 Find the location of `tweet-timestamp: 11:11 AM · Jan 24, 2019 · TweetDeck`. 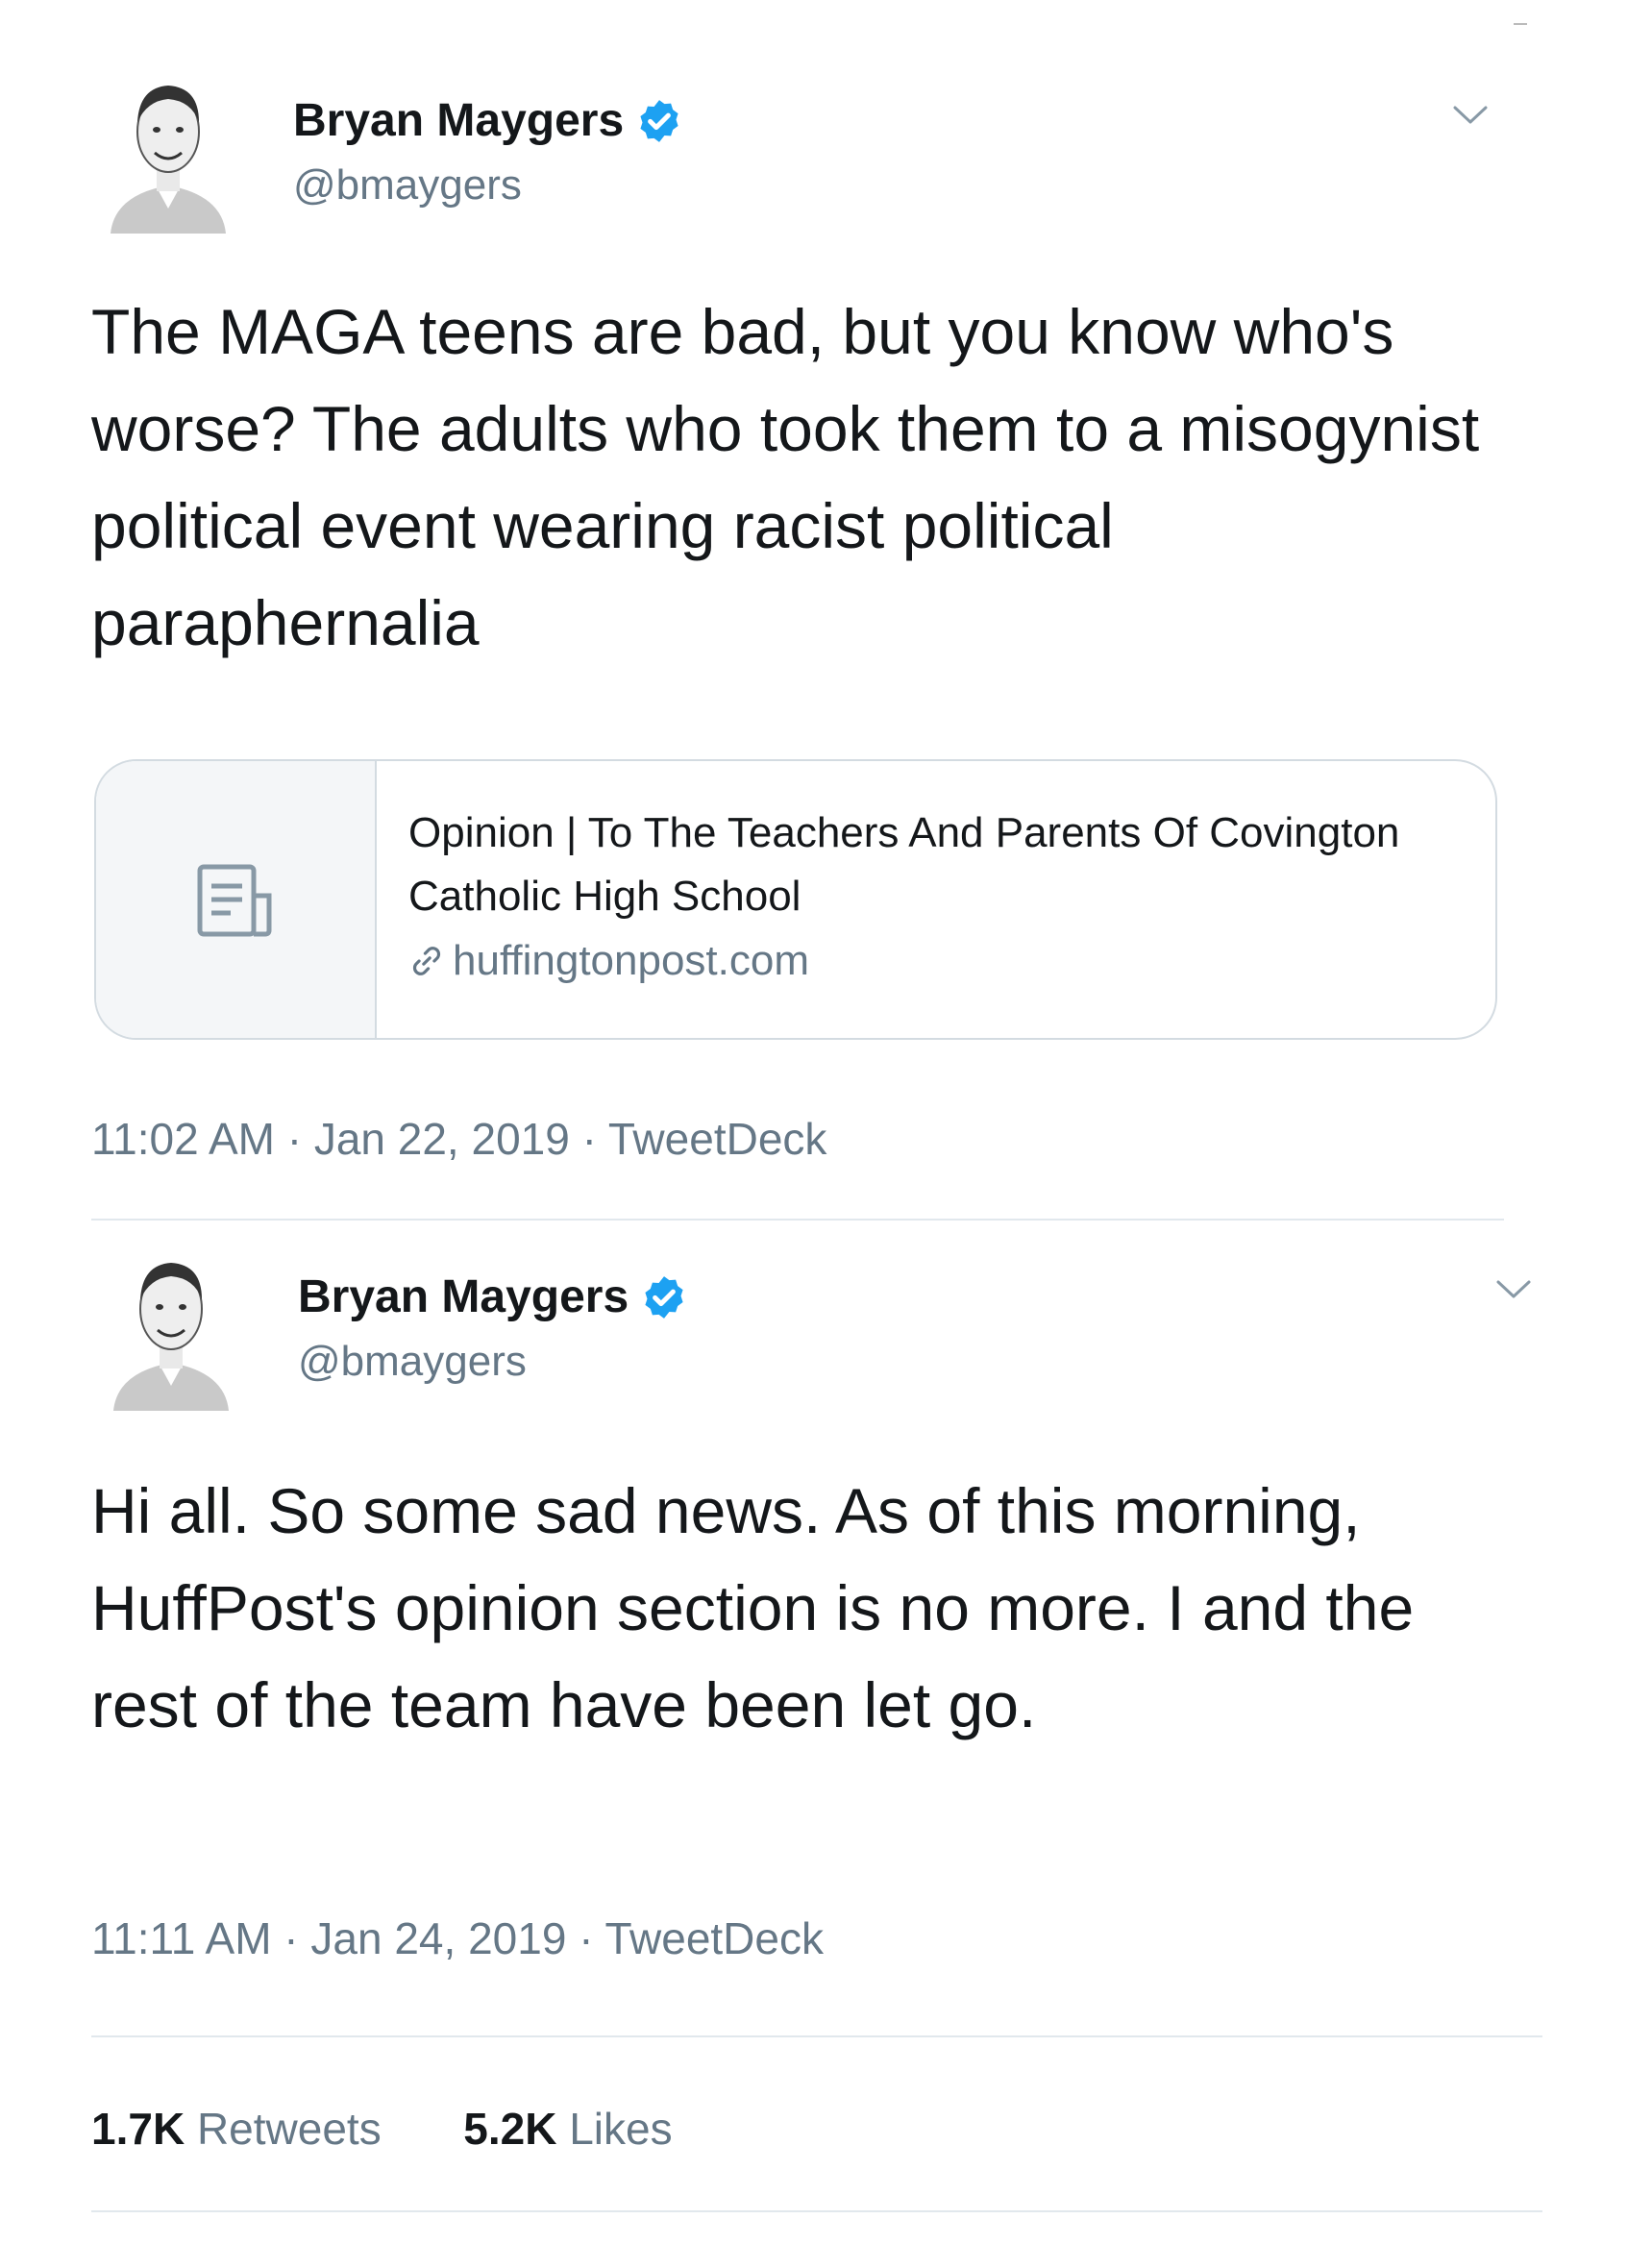

tweet-timestamp: 11:11 AM · Jan 24, 2019 · TweetDeck is located at coordinates (457, 1938).